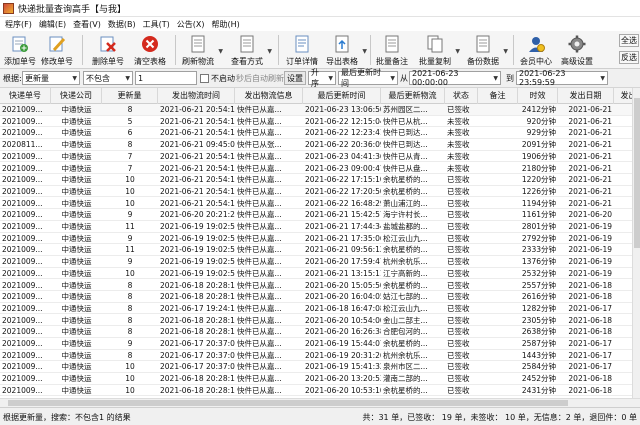  What do you see at coordinates (322, 78) in the screenshot?
I see `sort-order-select: 升序 ▼` at bounding box center [322, 78].